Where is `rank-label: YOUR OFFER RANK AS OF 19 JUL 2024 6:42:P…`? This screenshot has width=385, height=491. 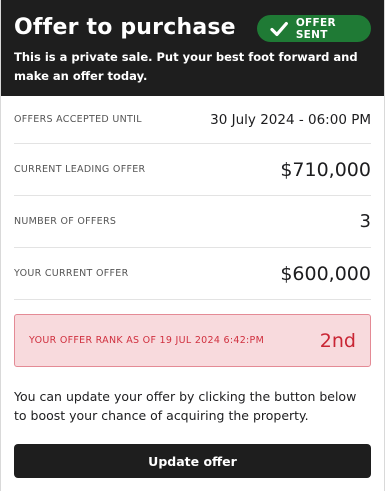
rank-label: YOUR OFFER RANK AS OF 19 JUL 2024 6:42:P… is located at coordinates (147, 340).